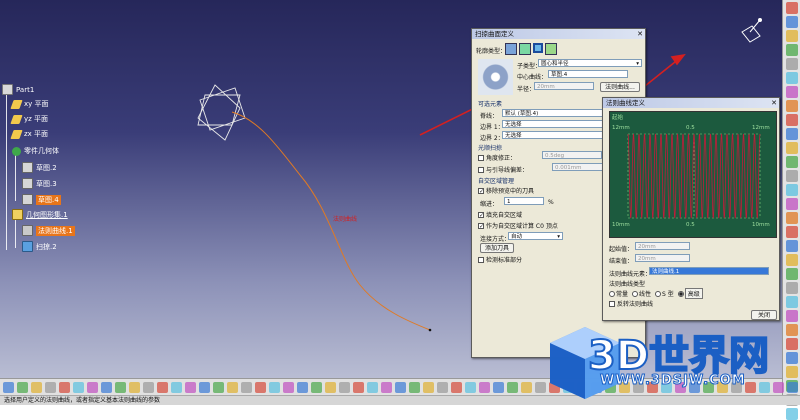 Image resolution: width=800 pixels, height=420 pixels. I want to click on tree-plane-zx: zx 平面, so click(29, 134).